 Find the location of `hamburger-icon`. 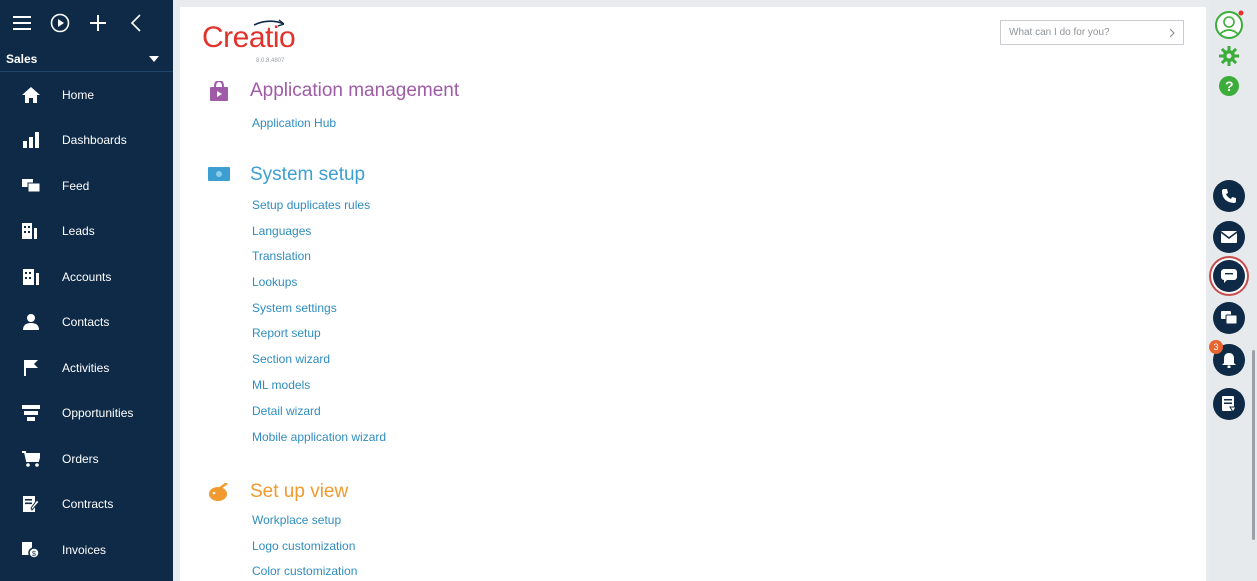

hamburger-icon is located at coordinates (22, 23).